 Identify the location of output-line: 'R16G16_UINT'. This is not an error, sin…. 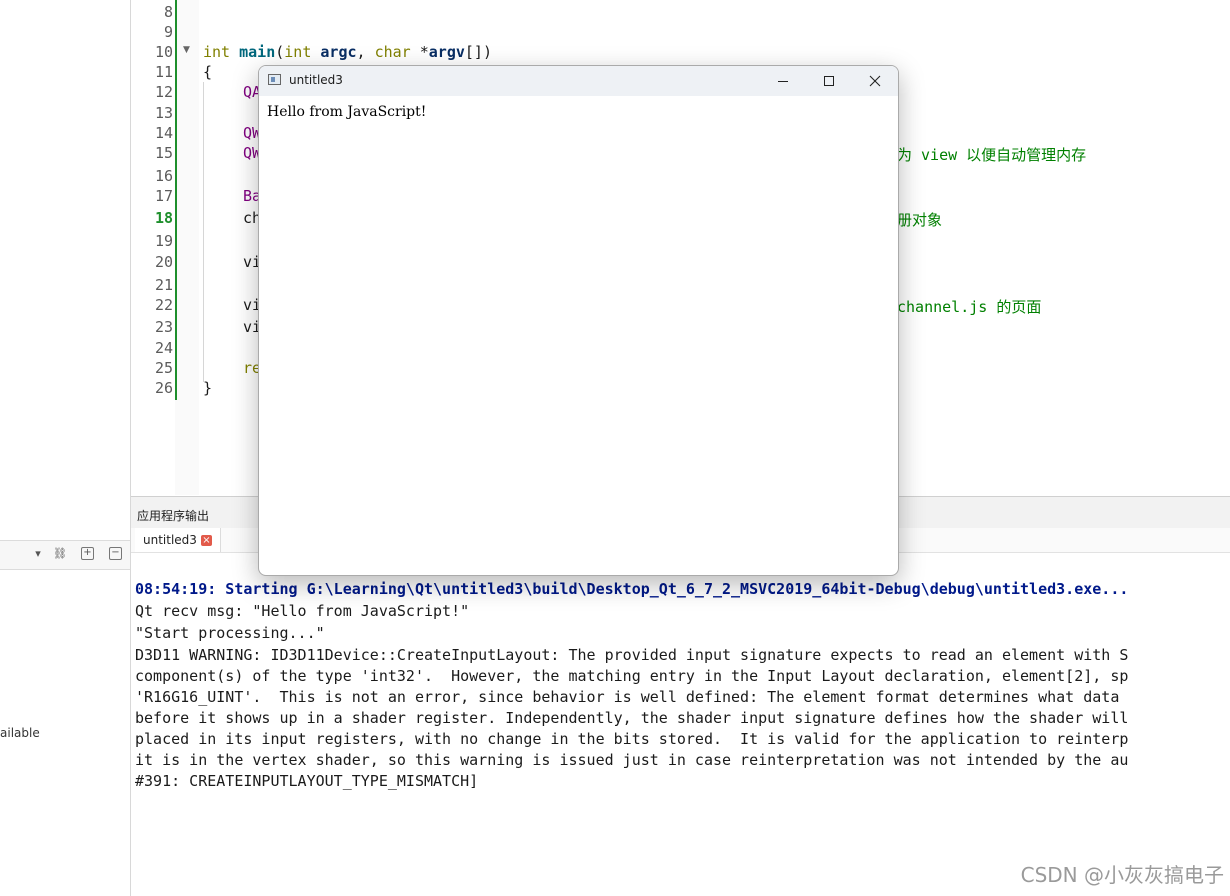
(627, 697).